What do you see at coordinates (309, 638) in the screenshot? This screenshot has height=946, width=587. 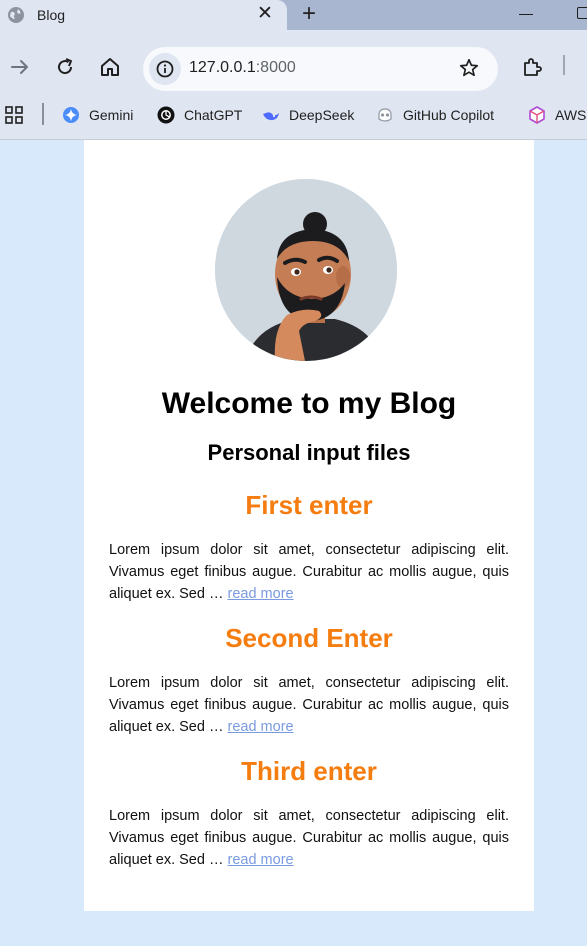 I see `post-title: Second Enter` at bounding box center [309, 638].